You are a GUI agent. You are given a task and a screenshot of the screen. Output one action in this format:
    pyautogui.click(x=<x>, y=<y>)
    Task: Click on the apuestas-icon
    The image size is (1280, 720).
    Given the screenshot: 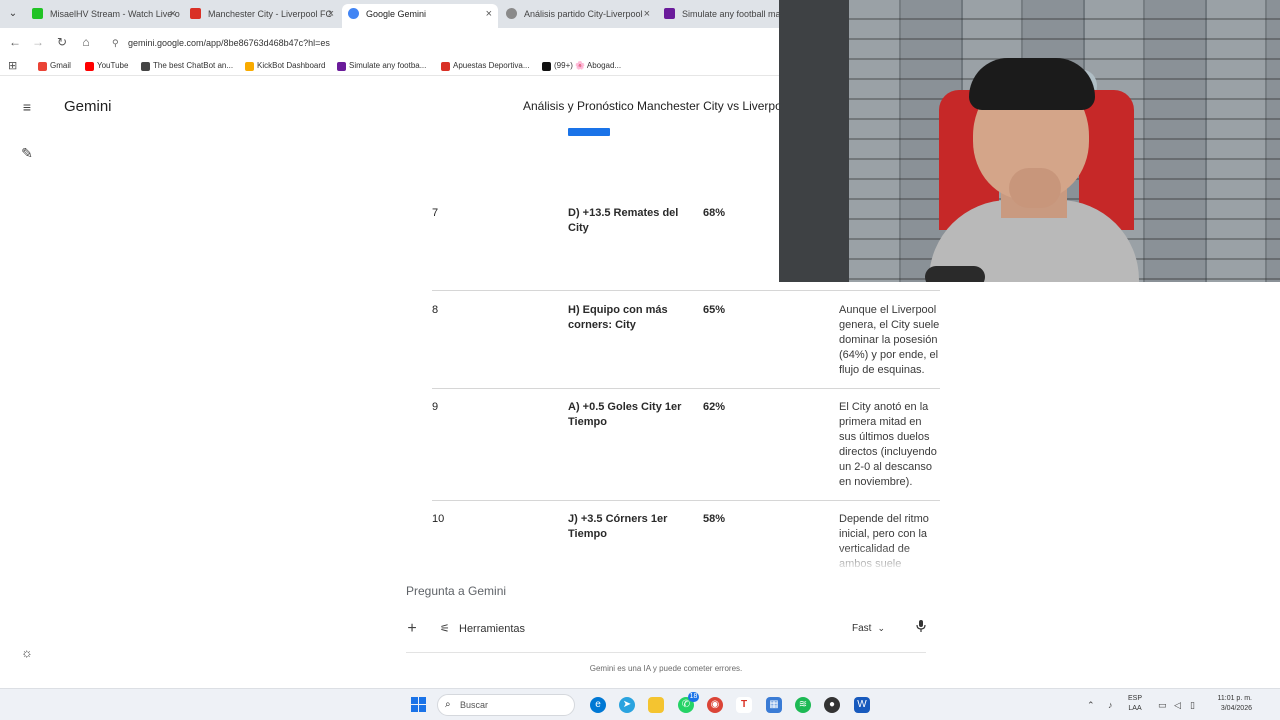 What is the action you would take?
    pyautogui.click(x=445, y=66)
    